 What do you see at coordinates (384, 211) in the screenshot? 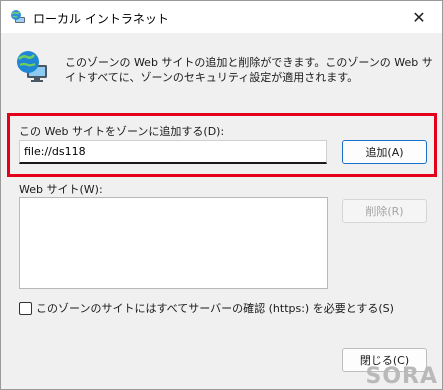
I see `remove-button: 削除(R)` at bounding box center [384, 211].